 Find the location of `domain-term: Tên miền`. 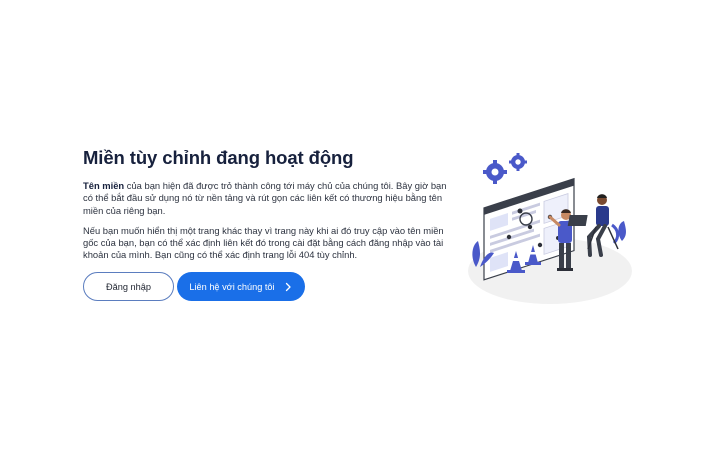

domain-term: Tên miền is located at coordinates (104, 185).